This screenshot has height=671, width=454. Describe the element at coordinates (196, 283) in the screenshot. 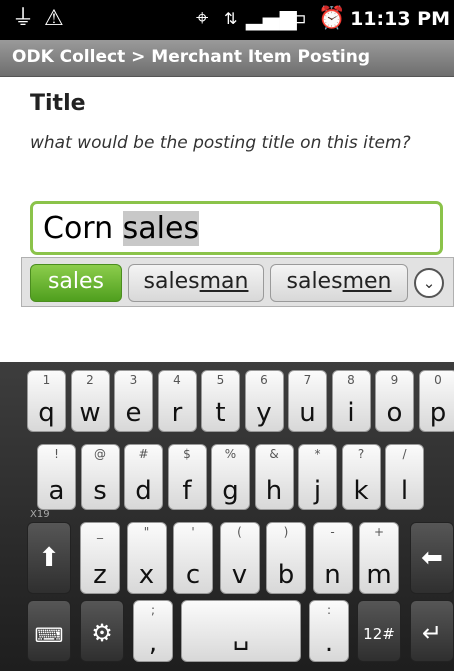

I see `suggestion-salesman: salesman` at that location.